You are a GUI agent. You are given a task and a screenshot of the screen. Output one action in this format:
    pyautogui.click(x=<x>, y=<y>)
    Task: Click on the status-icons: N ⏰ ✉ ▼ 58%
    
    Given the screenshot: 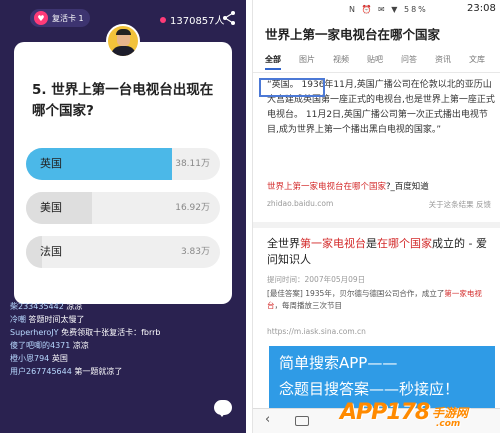 What is the action you would take?
    pyautogui.click(x=388, y=9)
    